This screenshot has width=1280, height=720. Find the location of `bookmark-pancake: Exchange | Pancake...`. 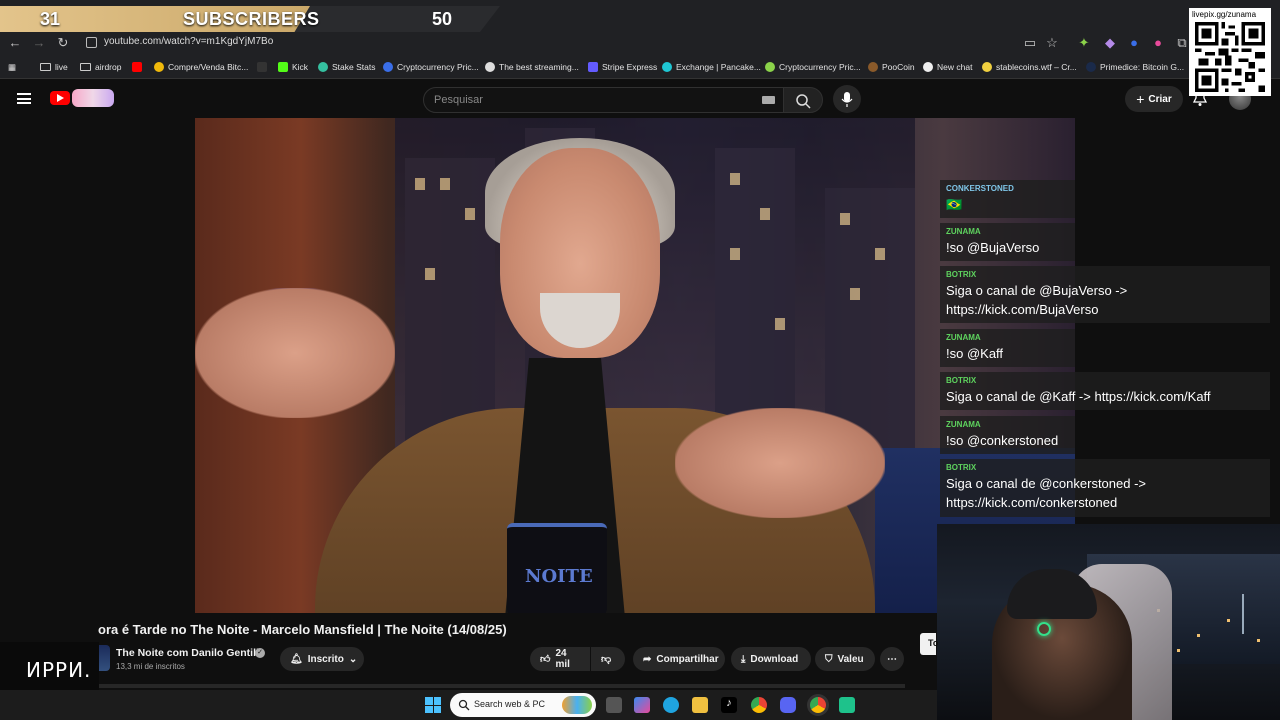

bookmark-pancake: Exchange | Pancake... is located at coordinates (711, 67).